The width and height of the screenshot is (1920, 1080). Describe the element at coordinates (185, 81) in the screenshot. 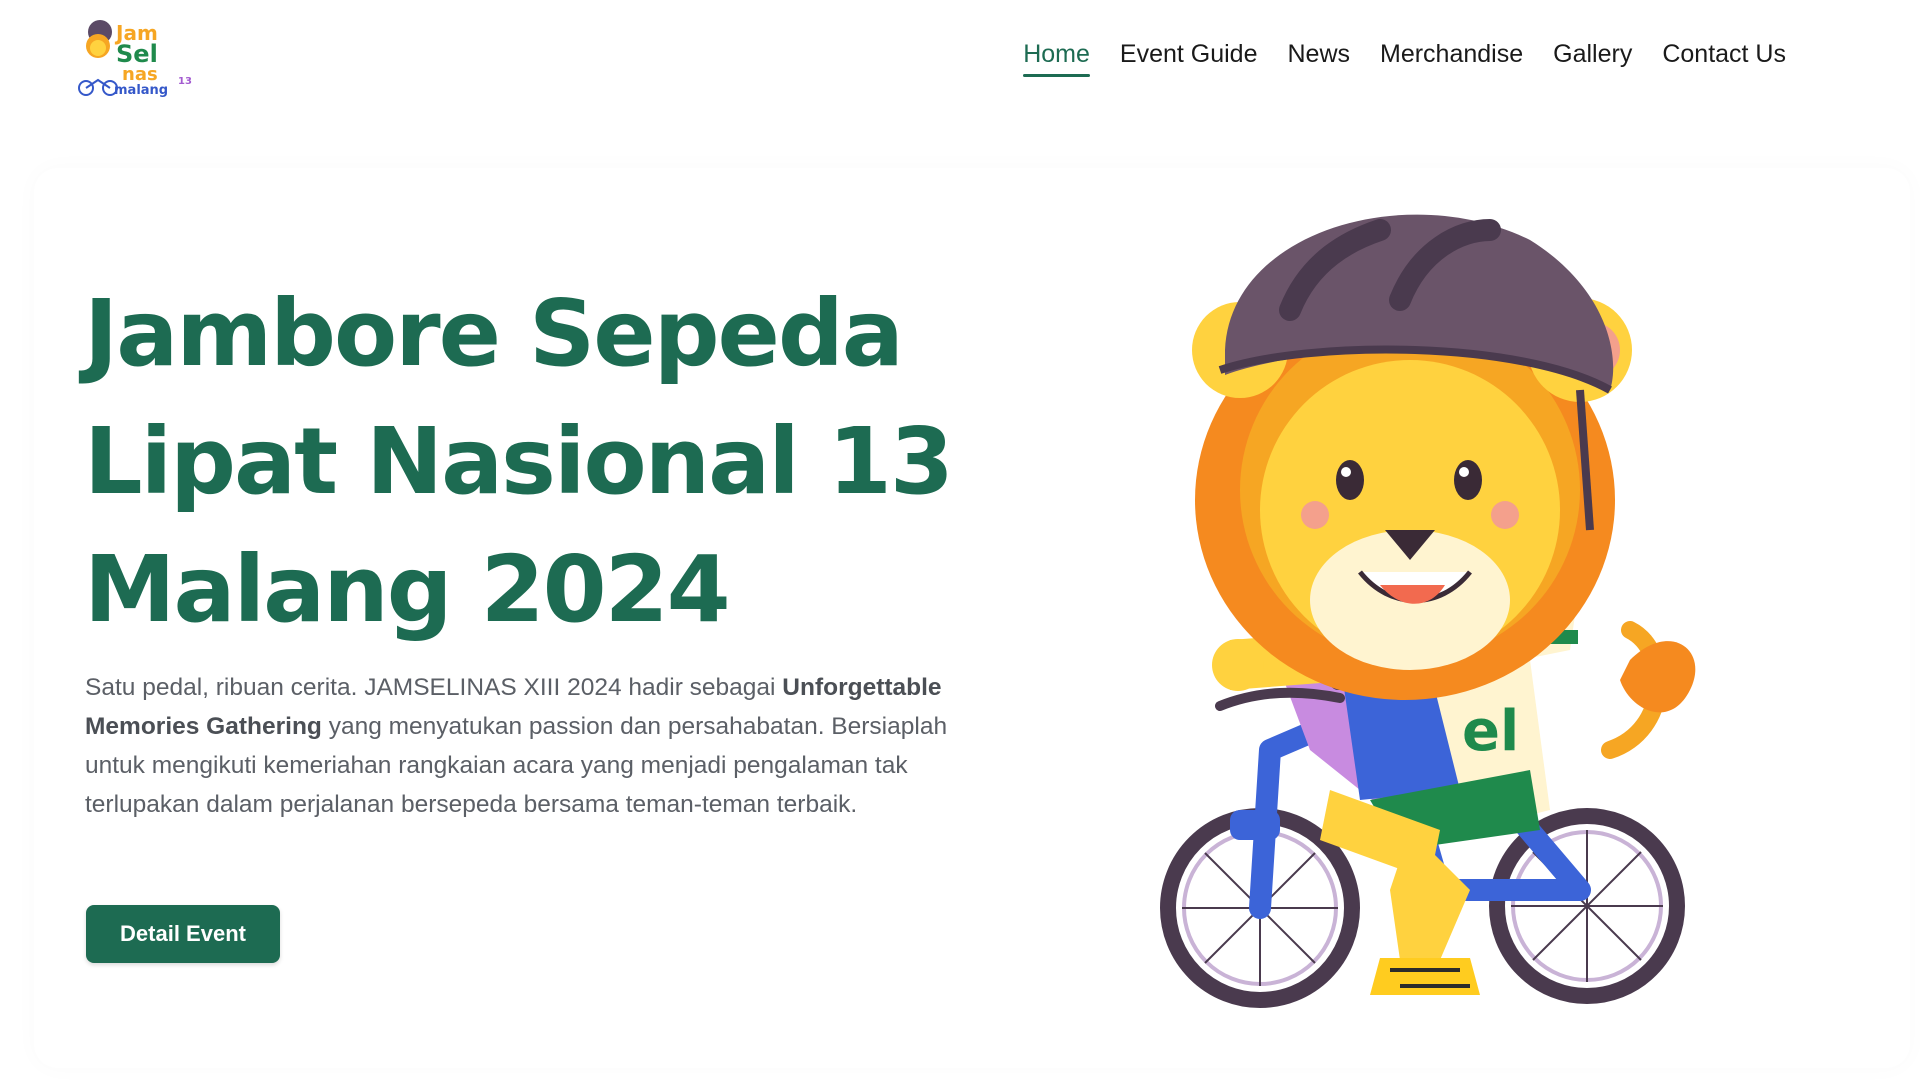

I see `svg-text: 13` at that location.